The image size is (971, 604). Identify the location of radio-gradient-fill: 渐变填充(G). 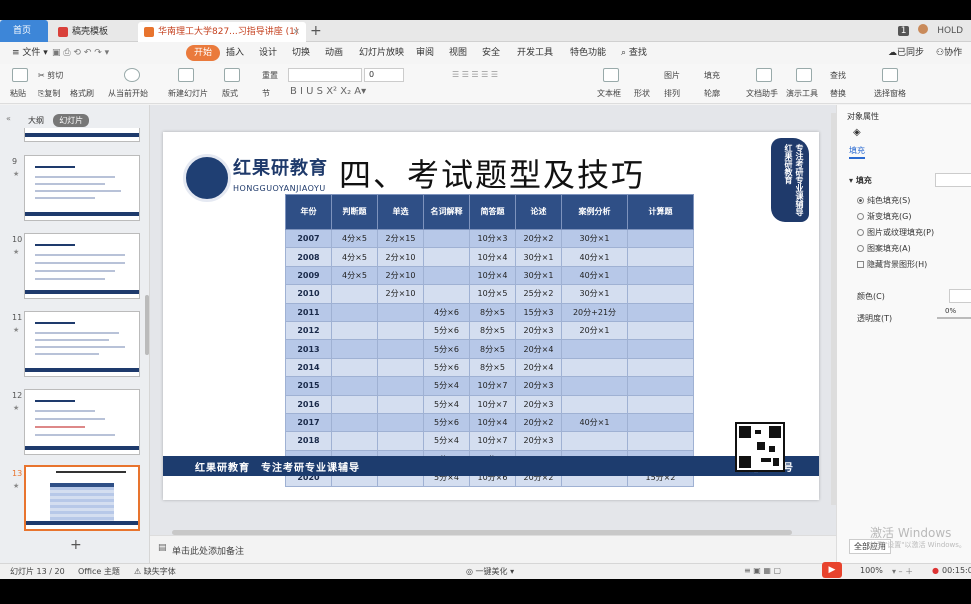
(884, 216).